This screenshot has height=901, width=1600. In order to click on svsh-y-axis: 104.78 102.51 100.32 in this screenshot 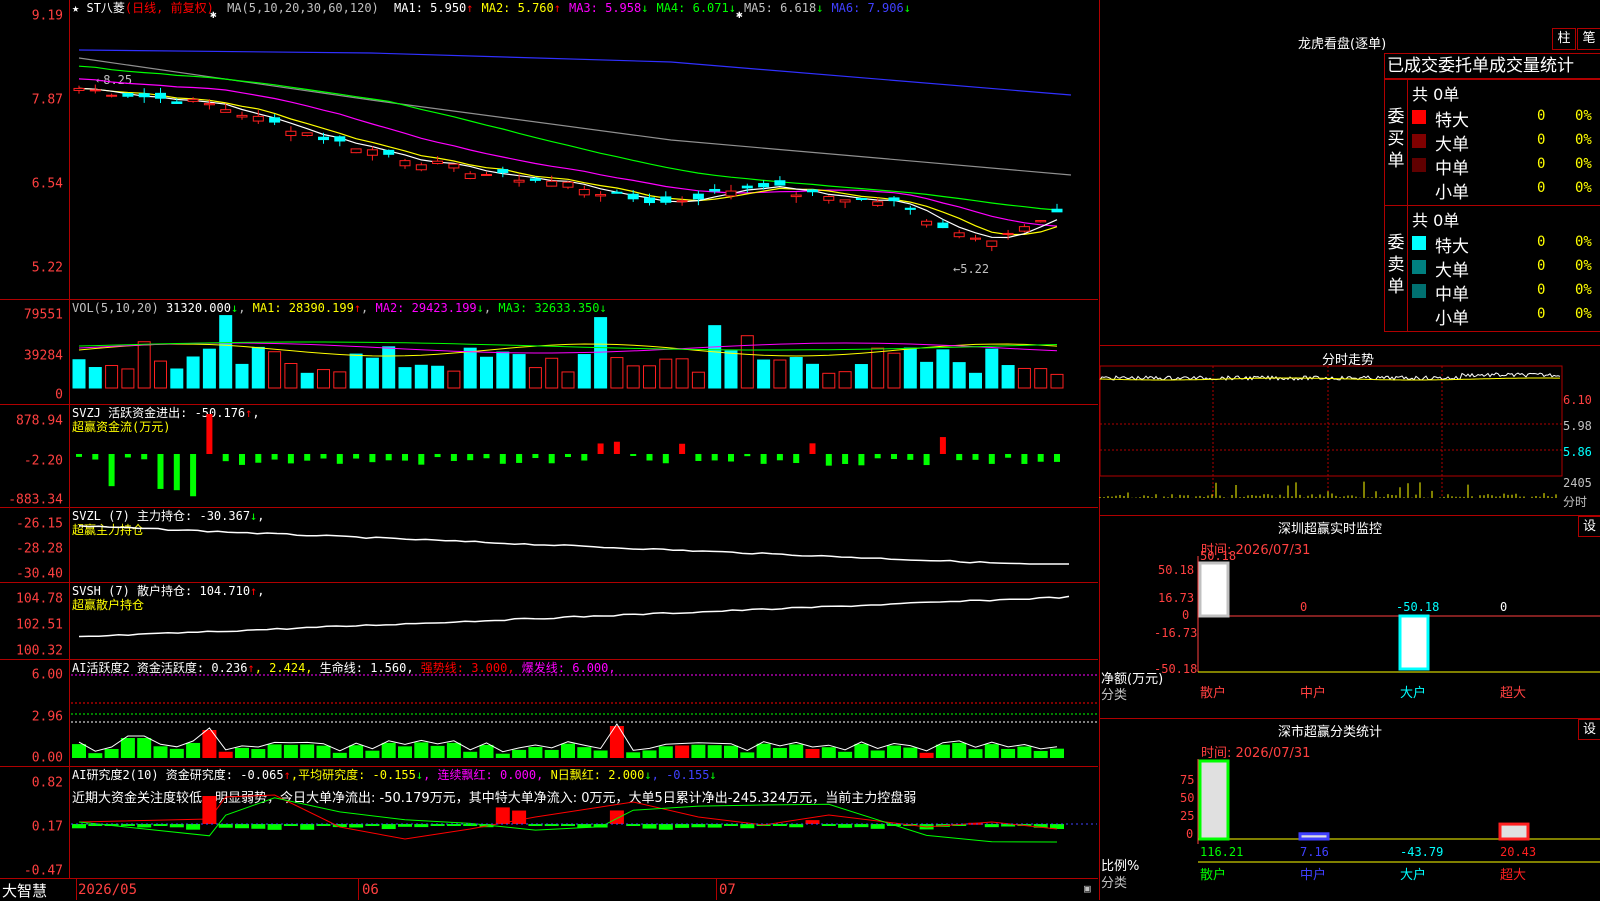, I will do `click(35, 621)`.